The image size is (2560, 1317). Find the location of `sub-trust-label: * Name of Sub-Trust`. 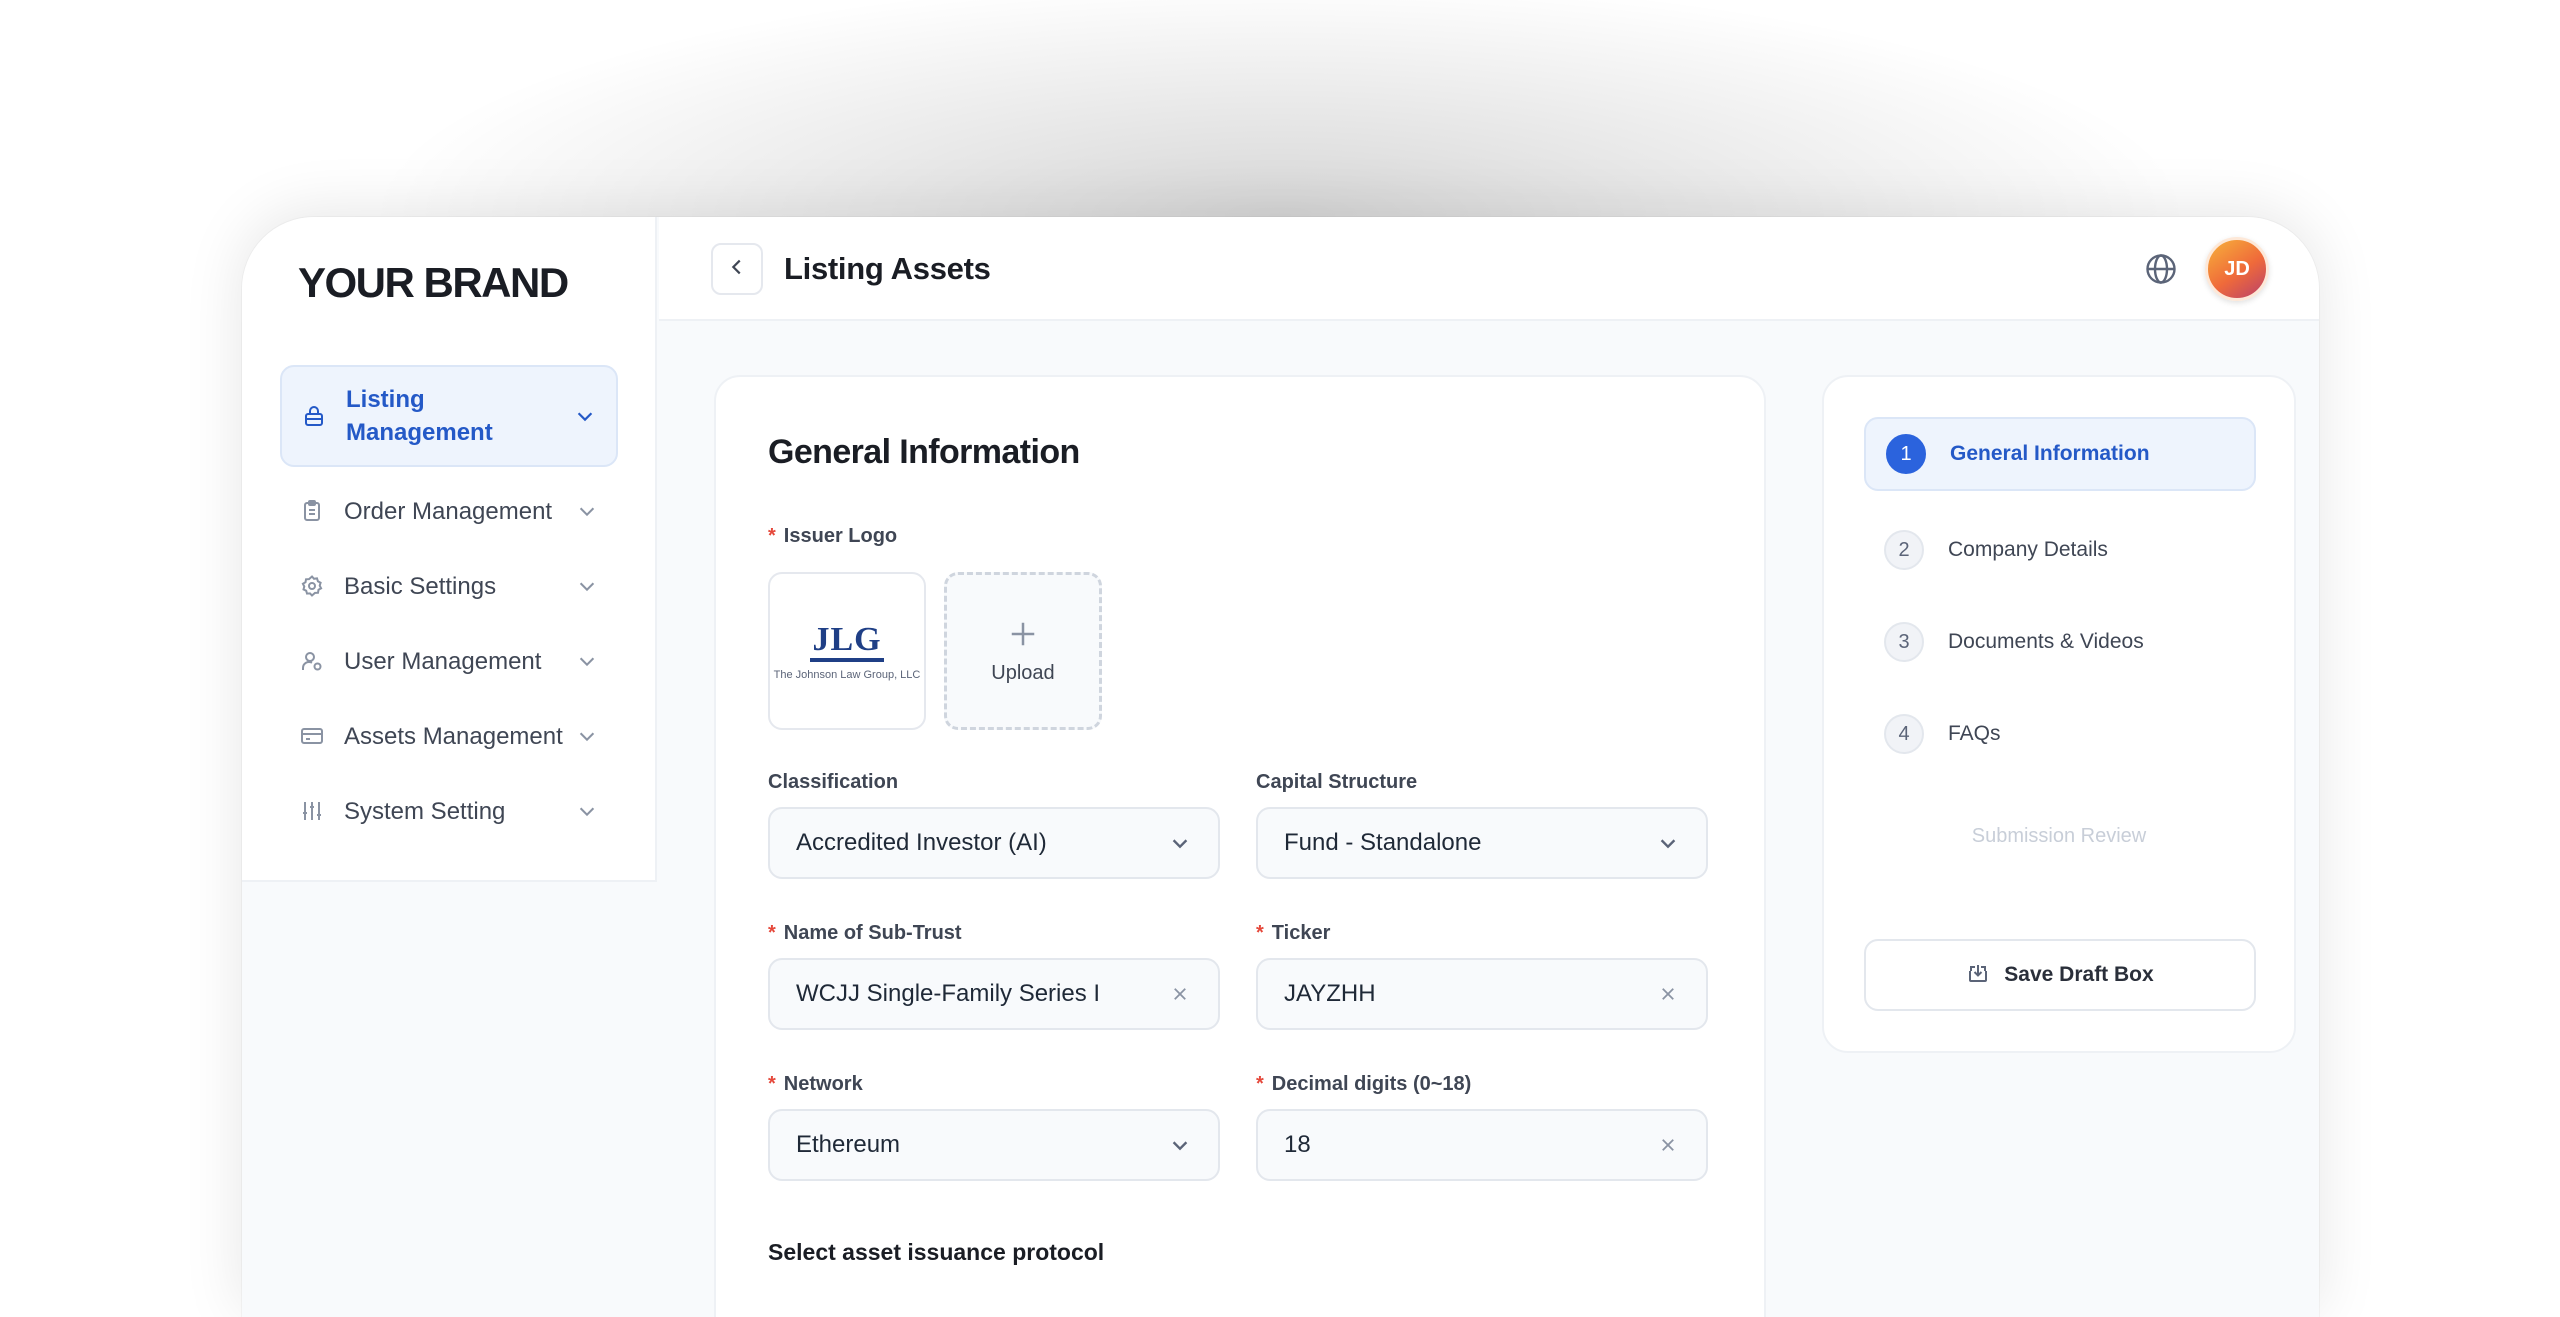

sub-trust-label: * Name of Sub-Trust is located at coordinates (865, 933).